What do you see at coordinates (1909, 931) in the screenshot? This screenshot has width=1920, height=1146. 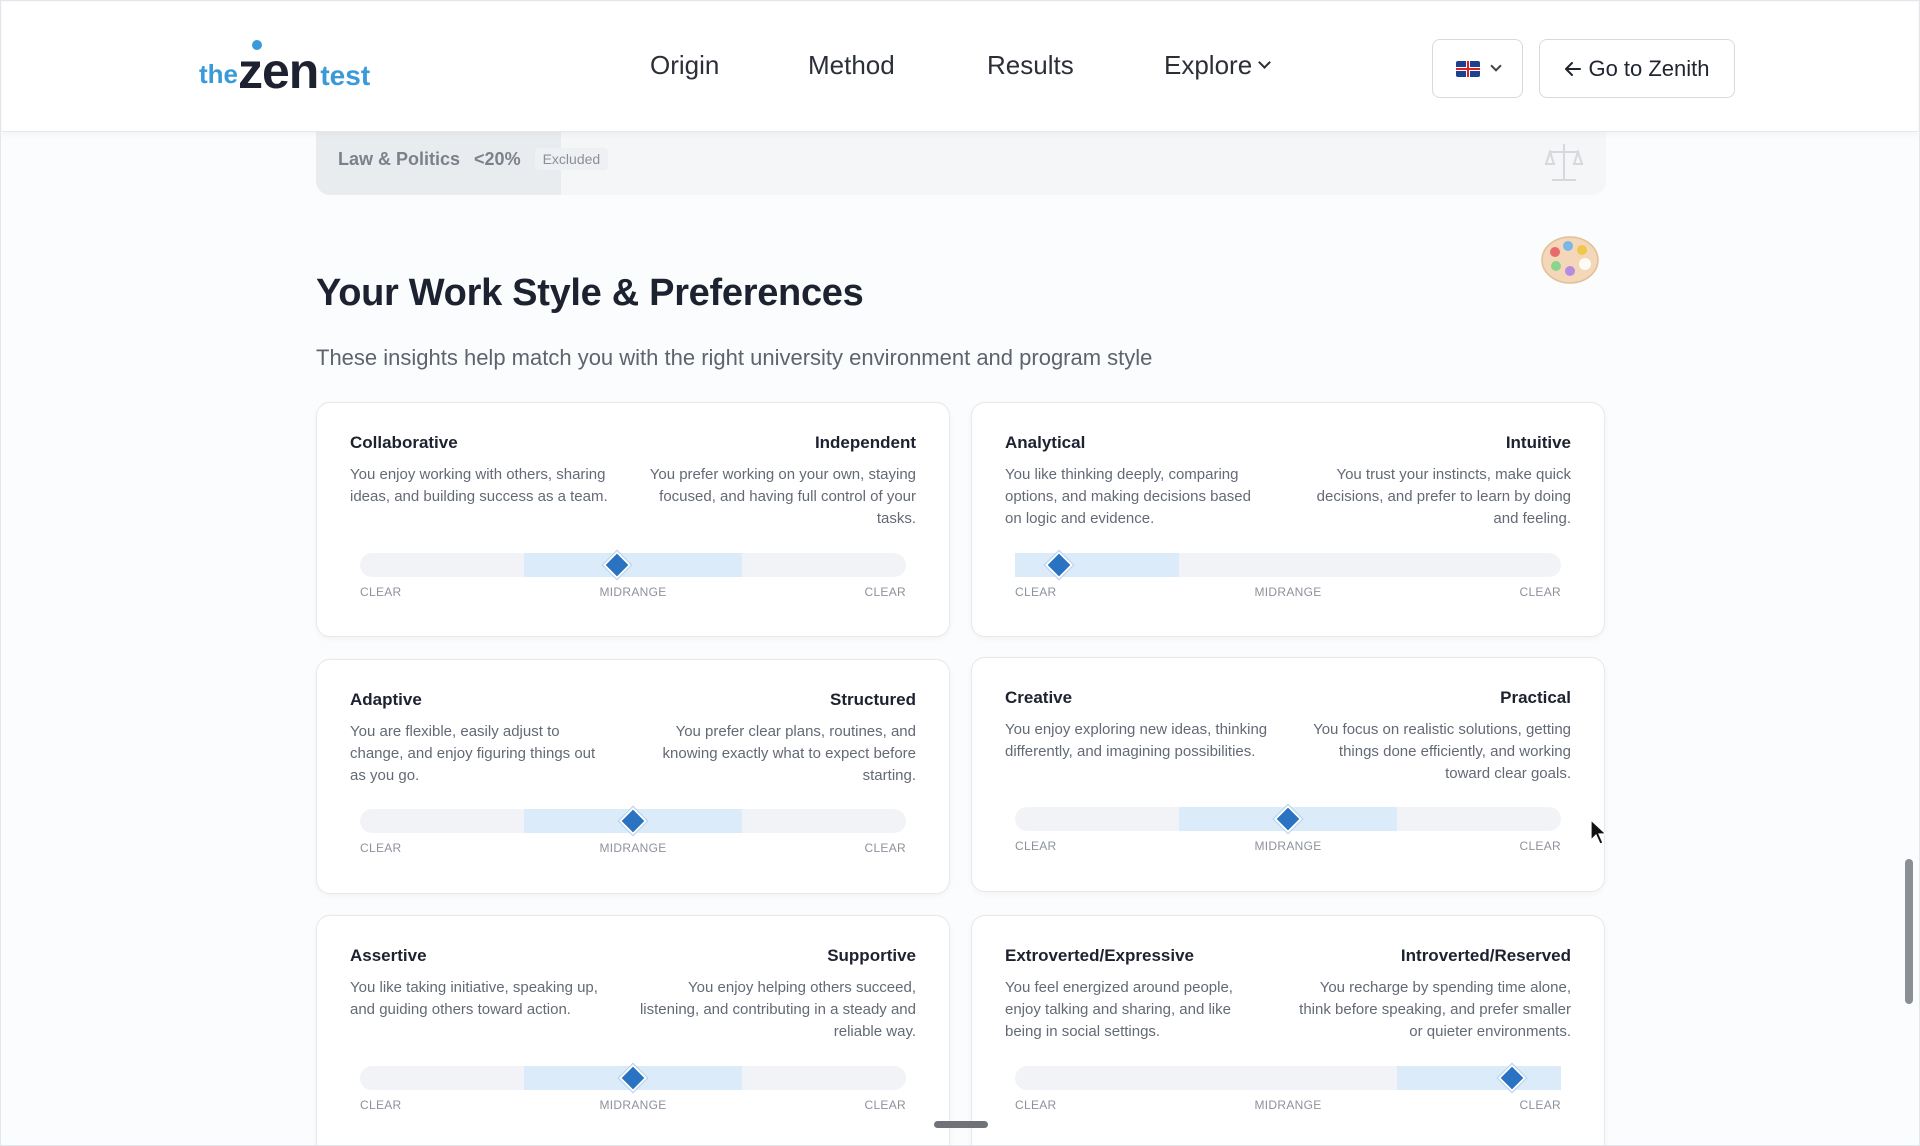 I see `vertical-scrollbar-thumb` at bounding box center [1909, 931].